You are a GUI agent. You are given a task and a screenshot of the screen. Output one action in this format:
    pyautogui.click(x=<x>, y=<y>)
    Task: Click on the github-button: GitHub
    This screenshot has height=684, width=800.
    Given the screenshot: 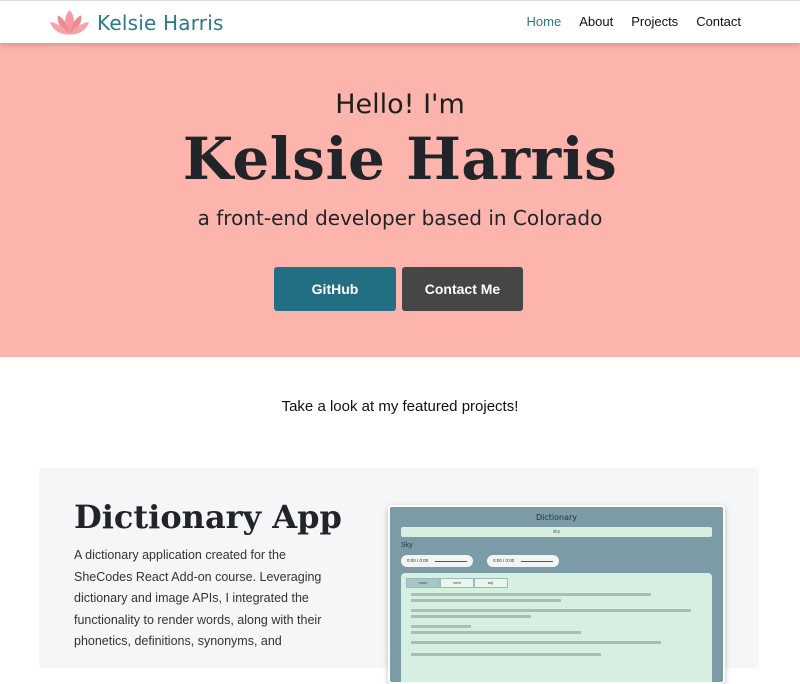 What is the action you would take?
    pyautogui.click(x=335, y=289)
    